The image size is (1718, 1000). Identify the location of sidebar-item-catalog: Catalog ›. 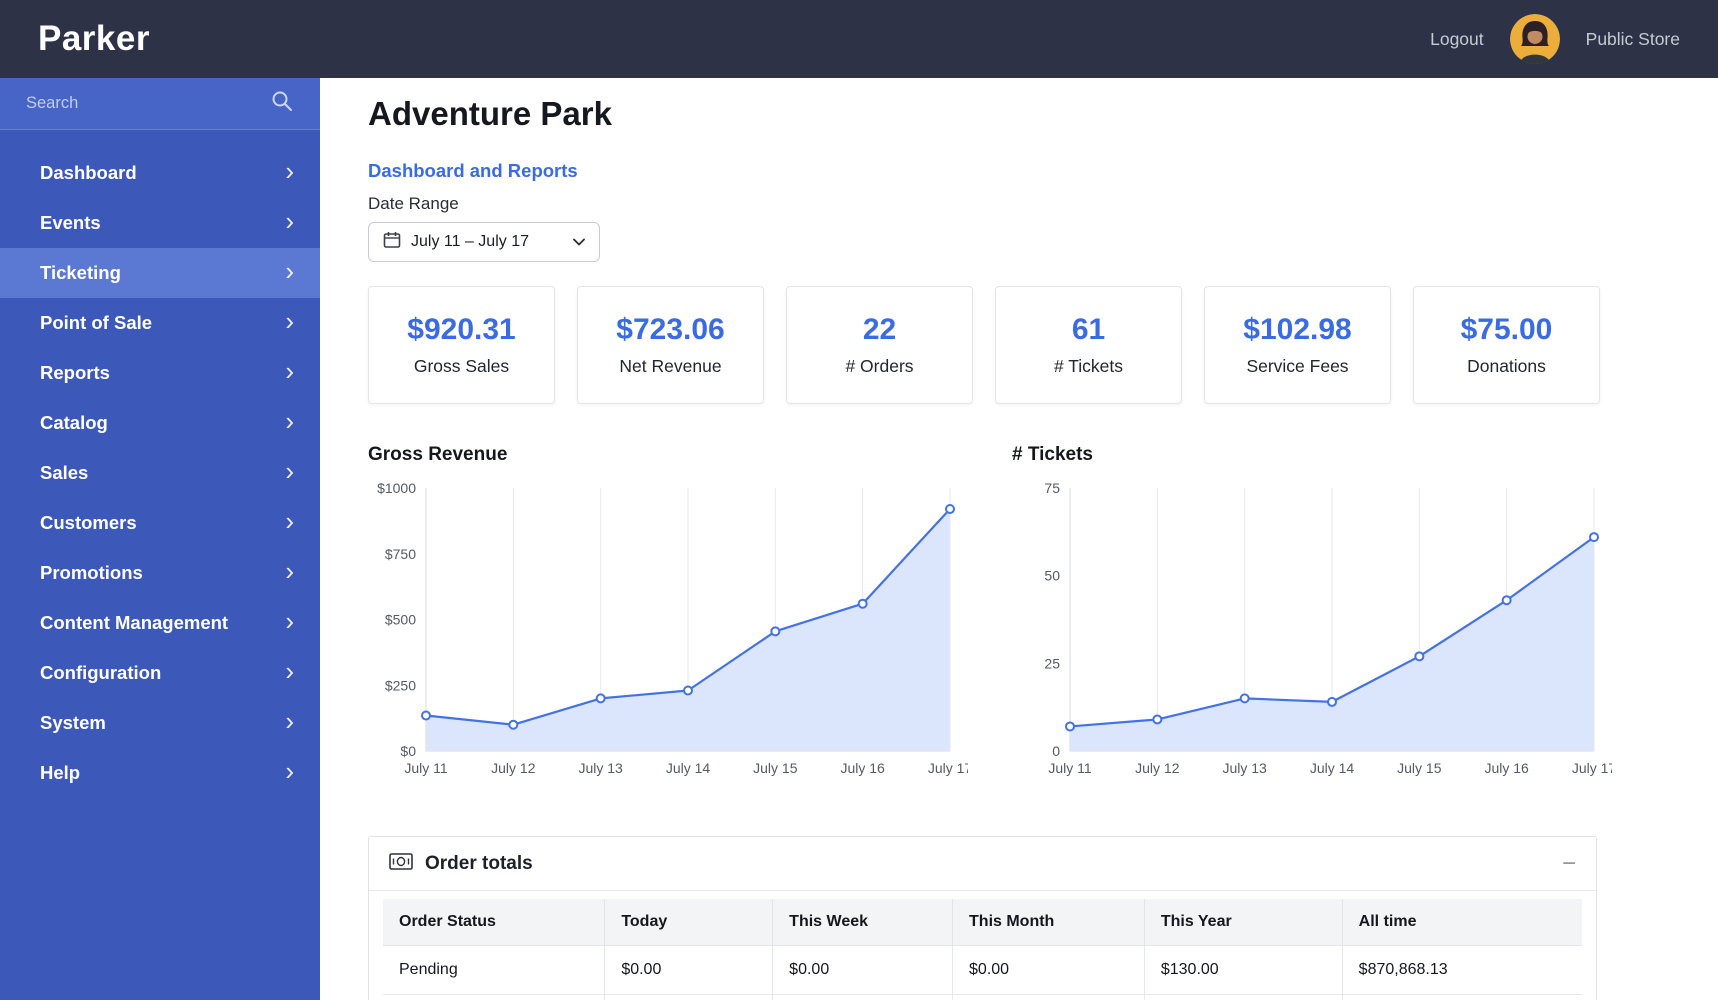
(160, 423).